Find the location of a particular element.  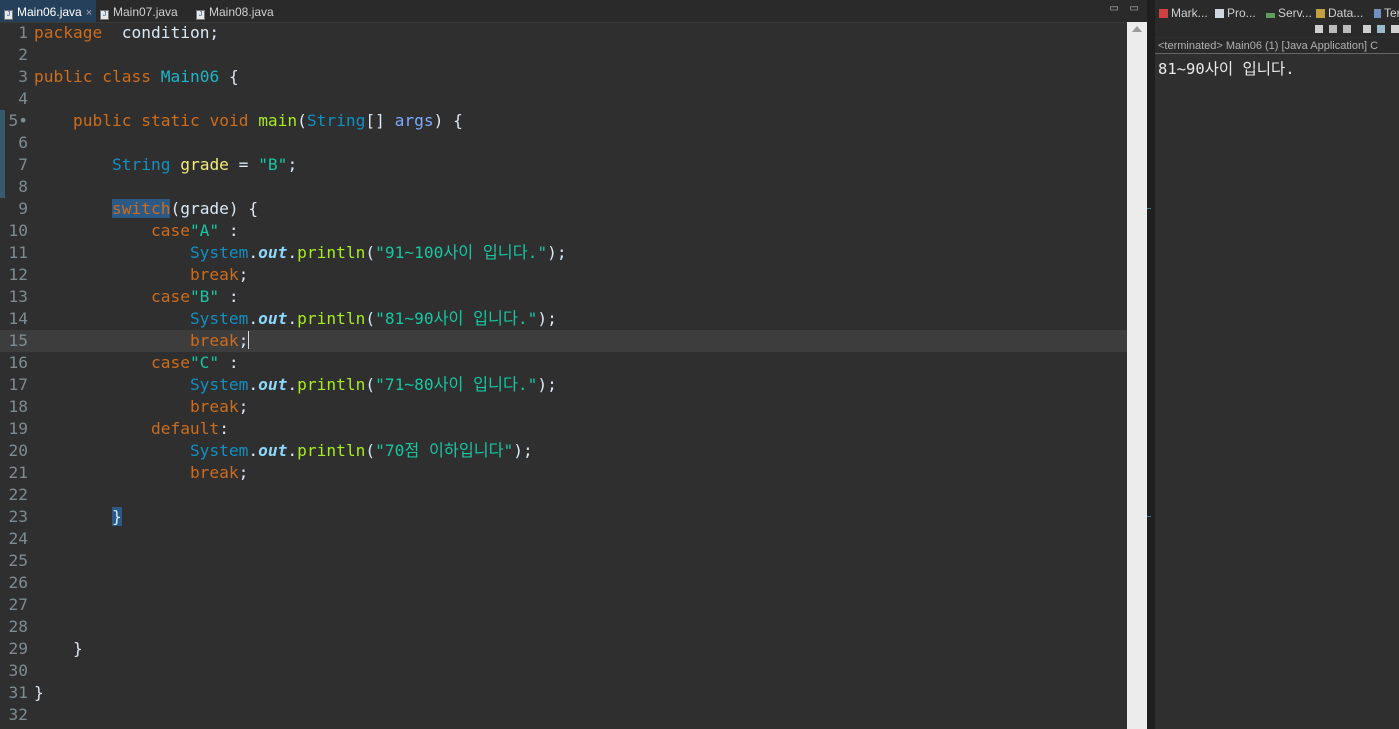

code-token: case is located at coordinates (170, 362).